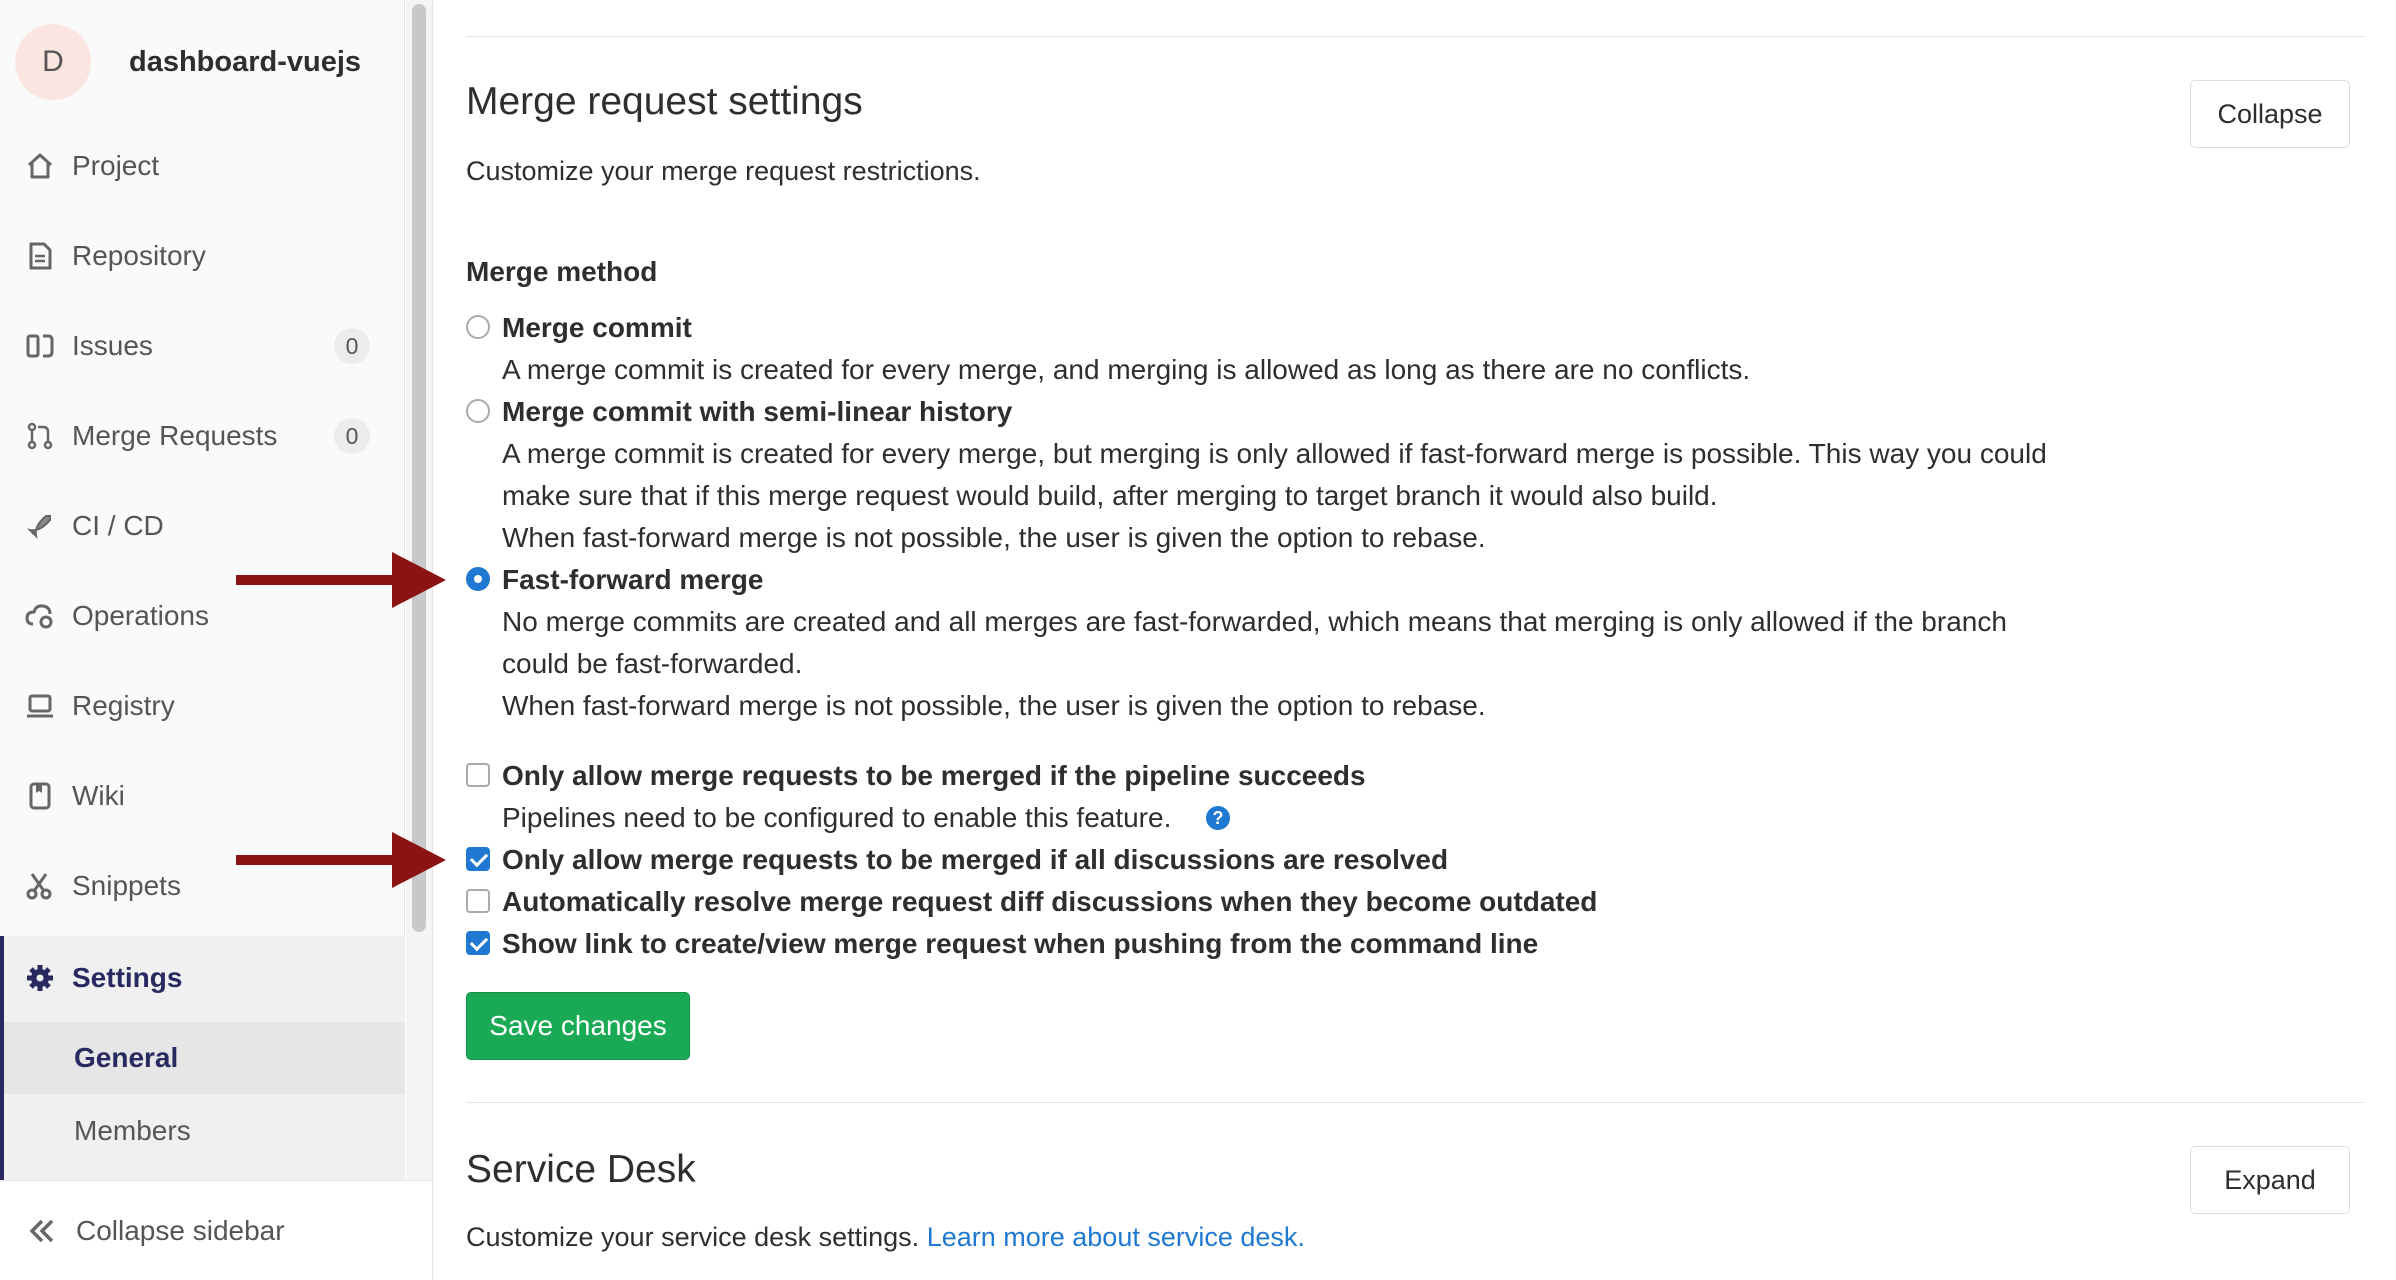  I want to click on sidebar-subitem-general: General, so click(204, 1058).